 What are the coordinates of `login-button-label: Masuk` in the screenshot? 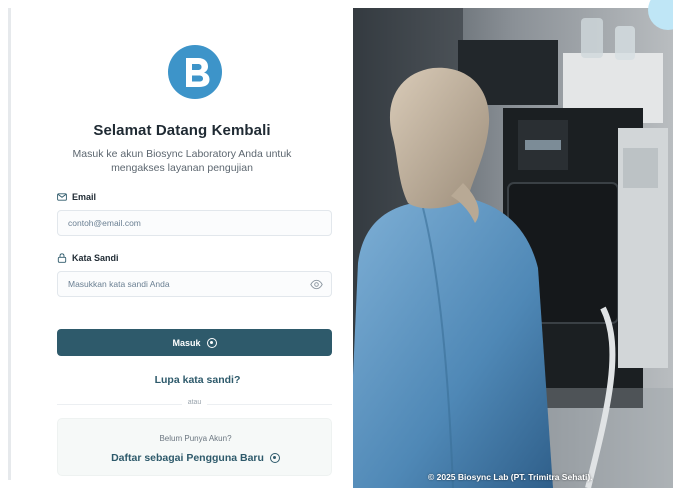 It's located at (186, 342).